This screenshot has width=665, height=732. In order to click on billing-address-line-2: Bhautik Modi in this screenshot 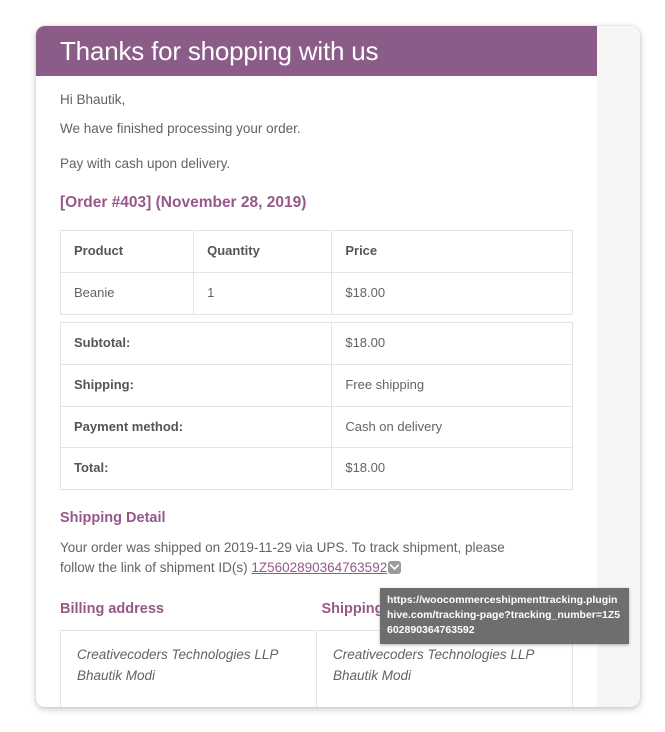, I will do `click(116, 675)`.